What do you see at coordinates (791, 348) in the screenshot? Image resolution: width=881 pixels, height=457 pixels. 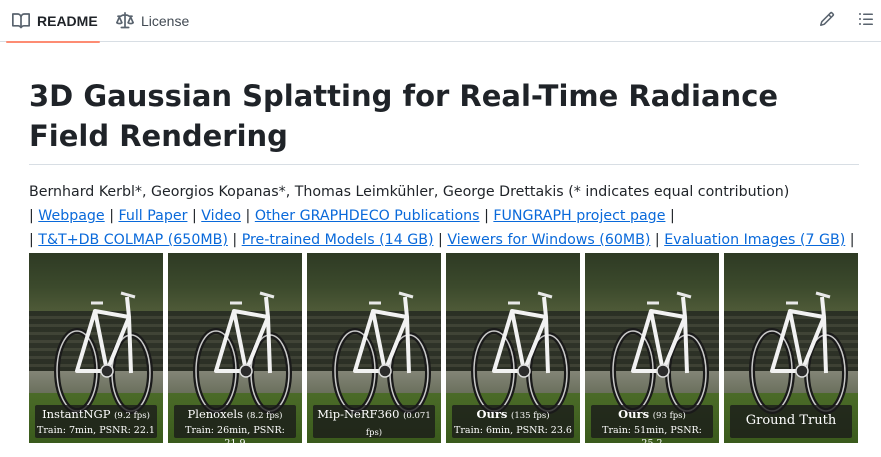 I see `comparison-panel: Ground Truth` at bounding box center [791, 348].